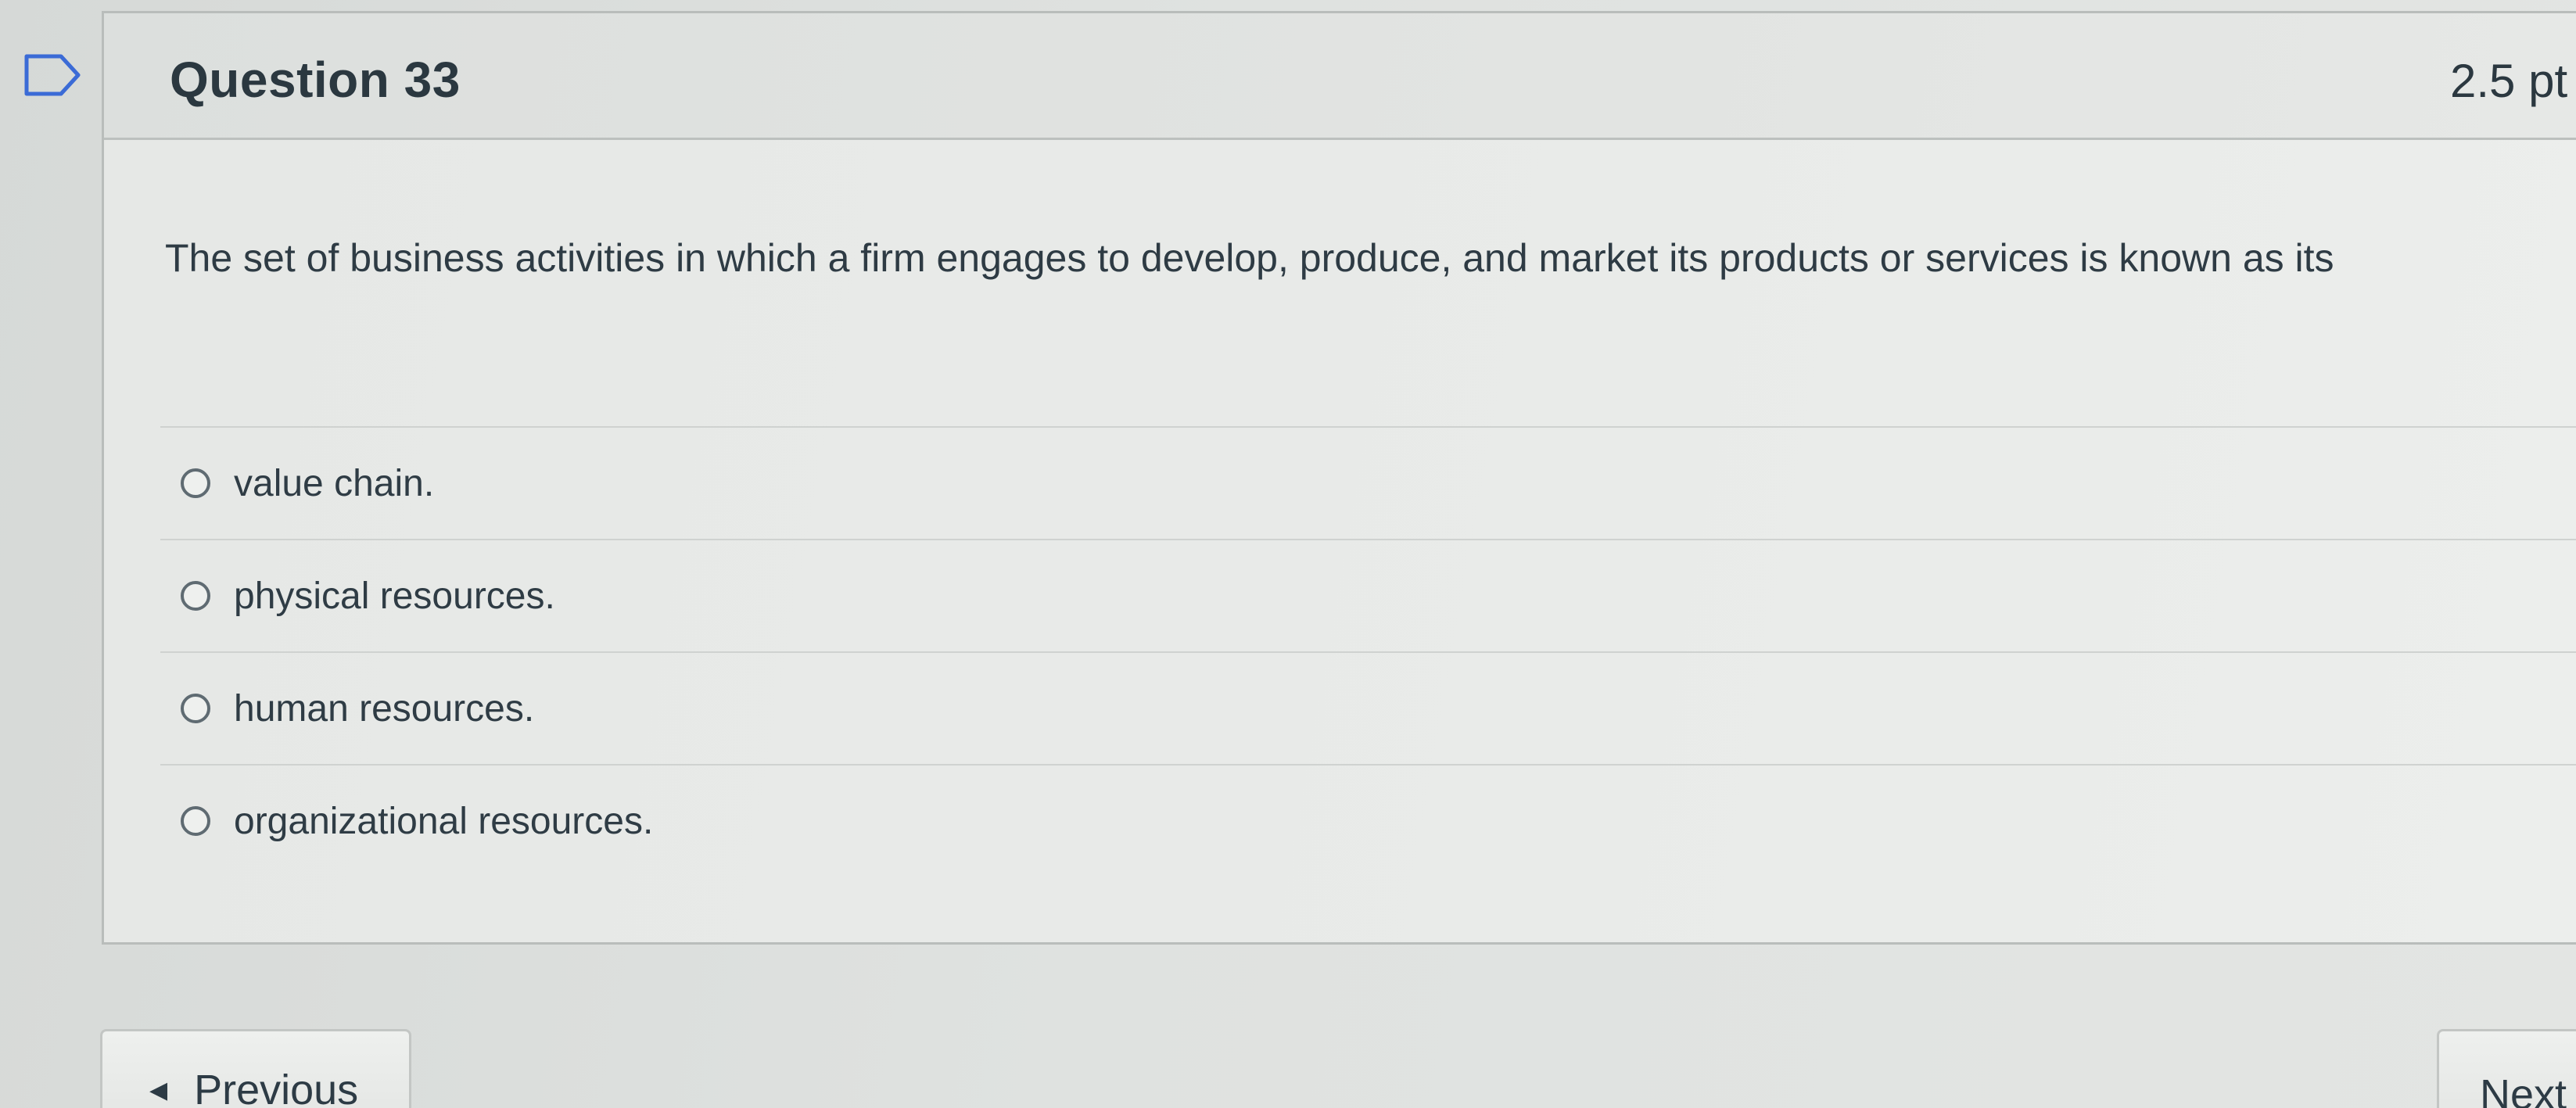 The width and height of the screenshot is (2576, 1108). Describe the element at coordinates (158, 1090) in the screenshot. I see `caret-left-icon: ◀` at that location.